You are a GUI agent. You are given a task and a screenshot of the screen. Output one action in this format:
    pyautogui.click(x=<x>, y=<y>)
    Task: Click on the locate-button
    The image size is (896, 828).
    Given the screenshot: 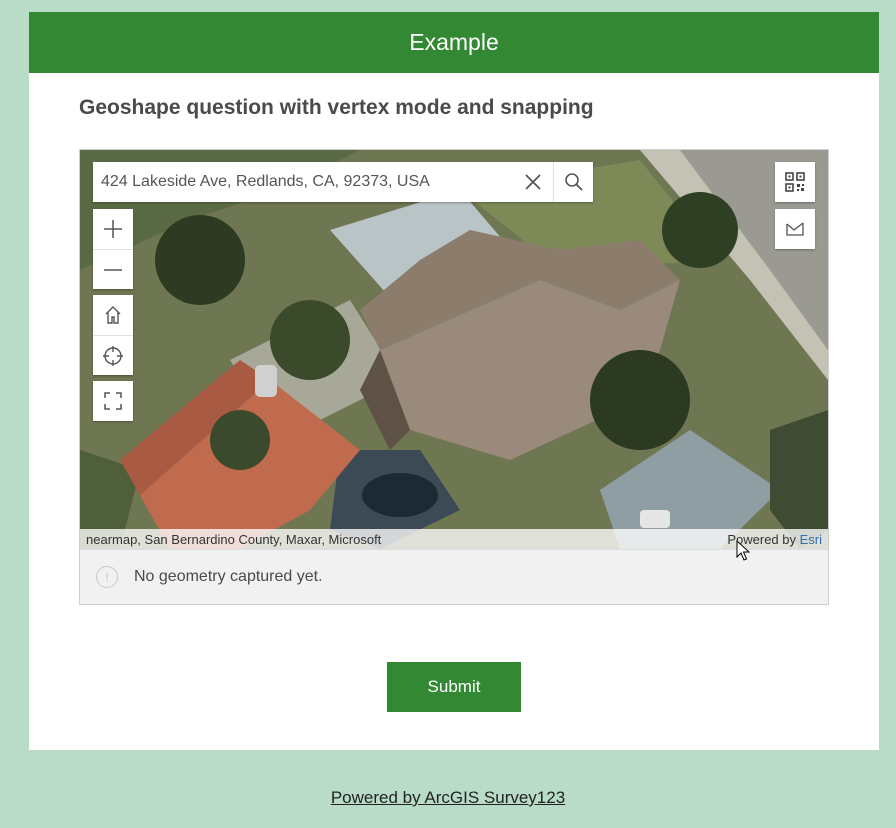 What is the action you would take?
    pyautogui.click(x=113, y=355)
    